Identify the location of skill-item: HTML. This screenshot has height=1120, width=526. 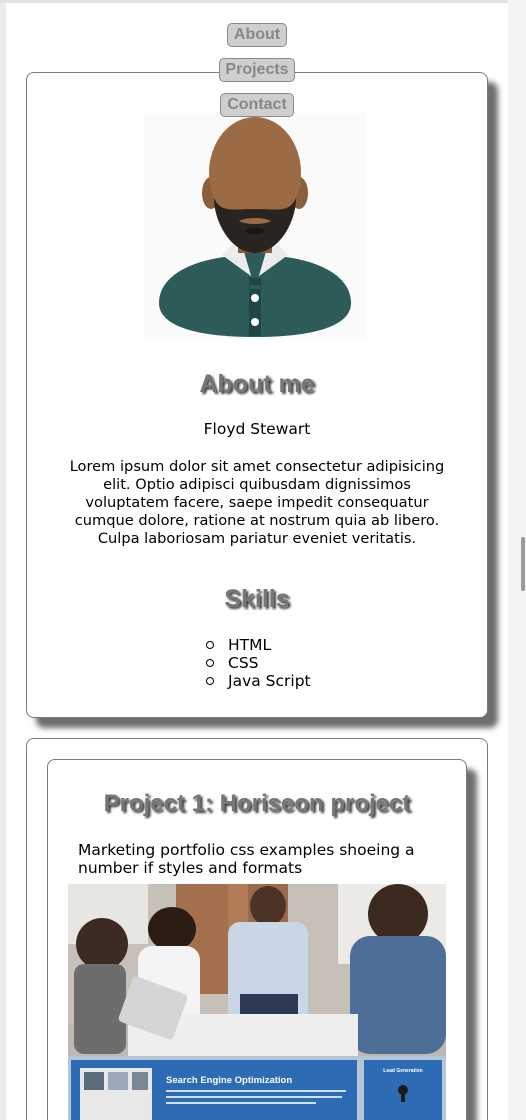
(258, 645).